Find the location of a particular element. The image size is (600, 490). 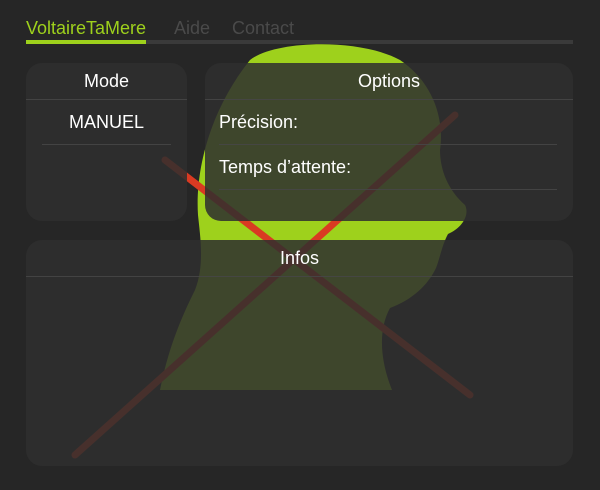

precision-setting: Précision: is located at coordinates (388, 122).